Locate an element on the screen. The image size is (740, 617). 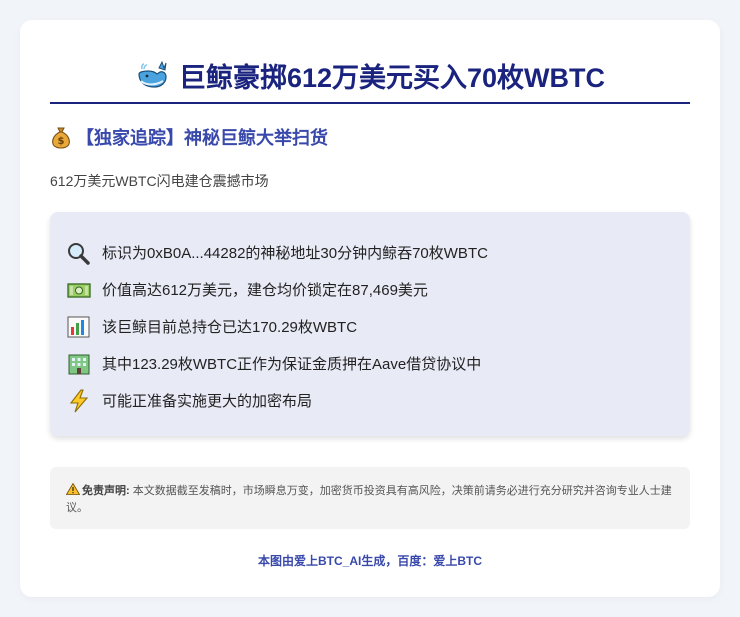
point-item: 价值高达612万美元，建仓均价锁定在87,469美元 is located at coordinates (369, 289).